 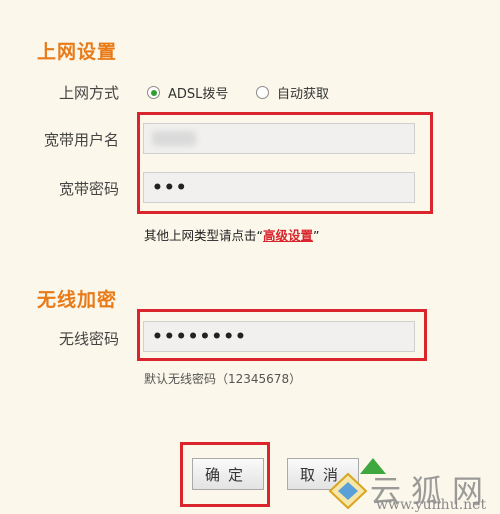 What do you see at coordinates (431, 505) in the screenshot?
I see `watermark-url: www.yunhu.net` at bounding box center [431, 505].